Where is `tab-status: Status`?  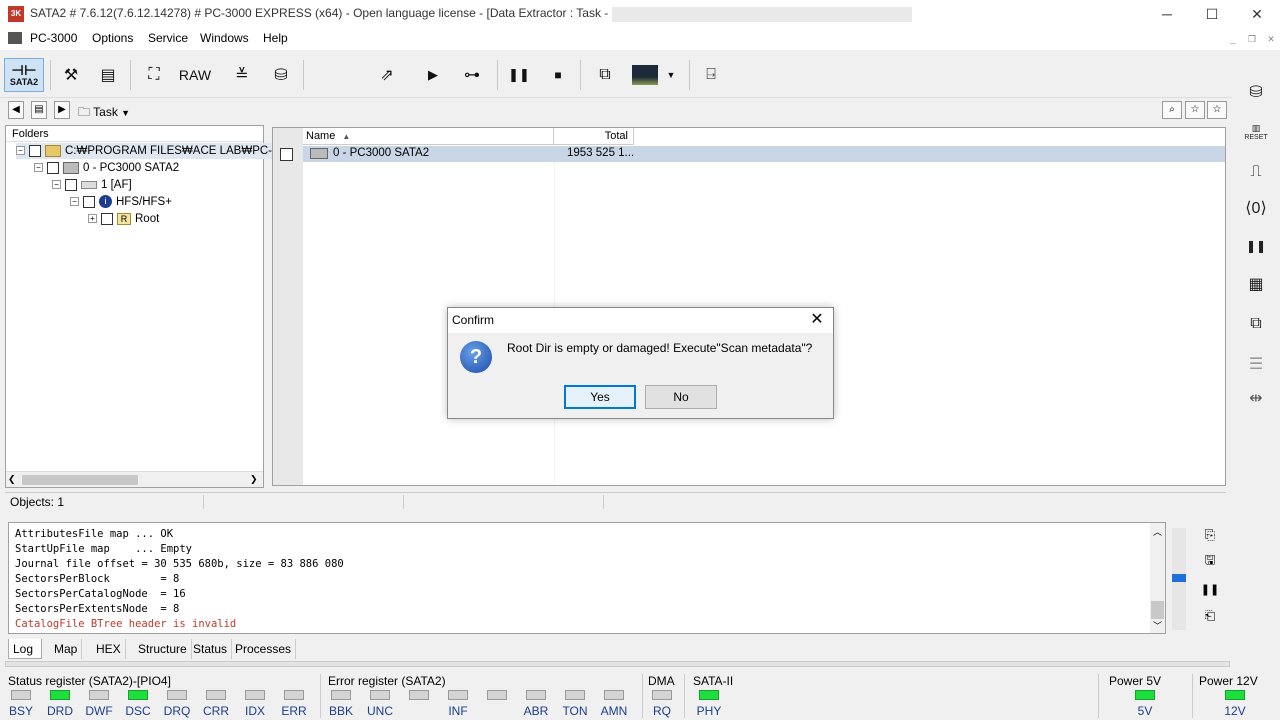 tab-status: Status is located at coordinates (211, 649).